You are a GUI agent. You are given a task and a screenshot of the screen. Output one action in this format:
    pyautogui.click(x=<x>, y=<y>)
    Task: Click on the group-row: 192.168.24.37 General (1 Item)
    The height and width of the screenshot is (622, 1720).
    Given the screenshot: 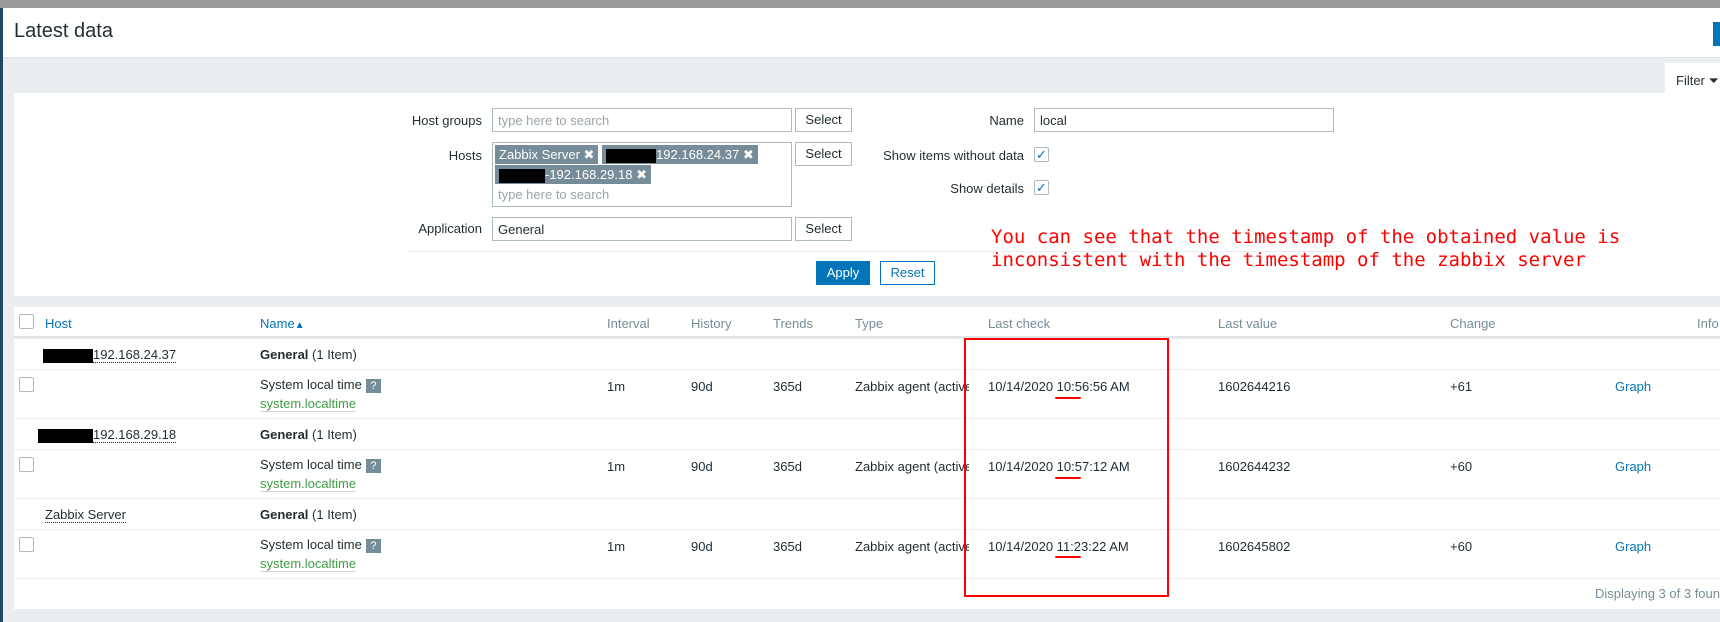 What is the action you would take?
    pyautogui.click(x=867, y=353)
    